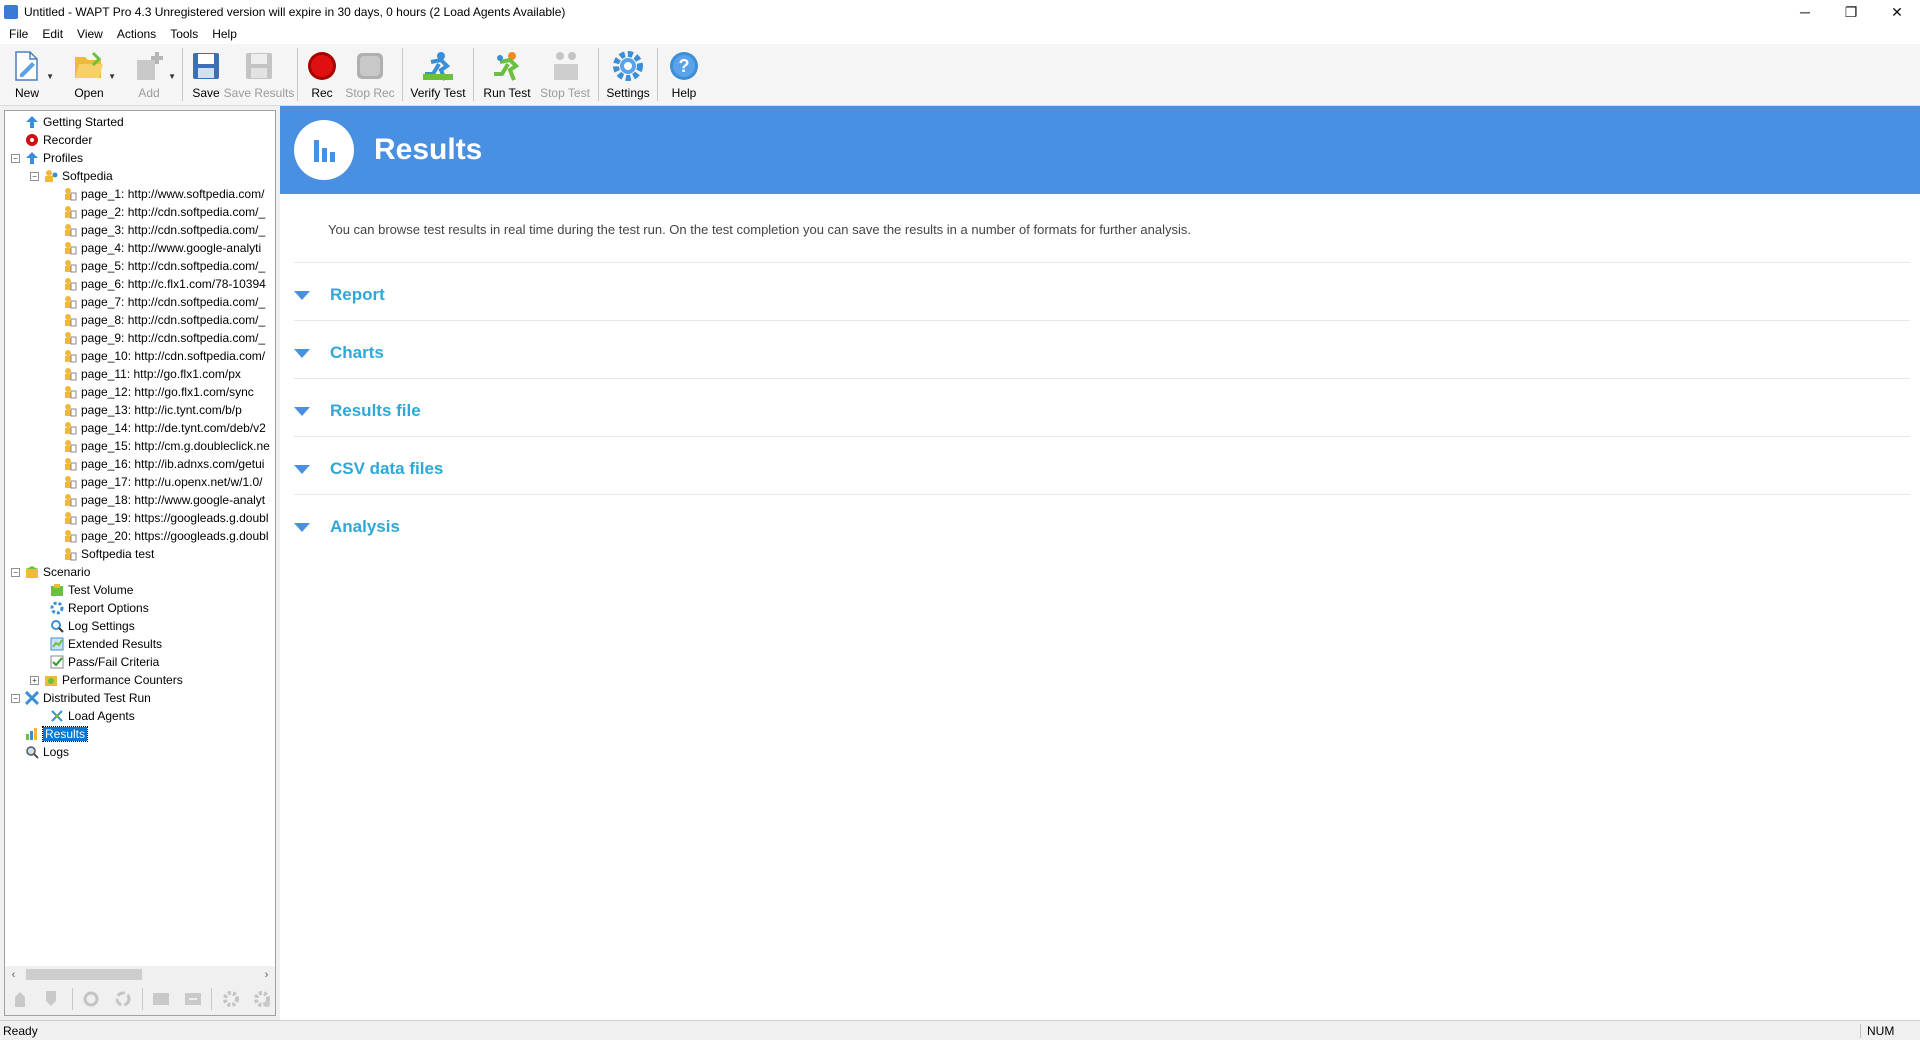 The image size is (1920, 1040). I want to click on tree-item-page: page_2: http://cdn.softpedia.com/_, so click(140, 212).